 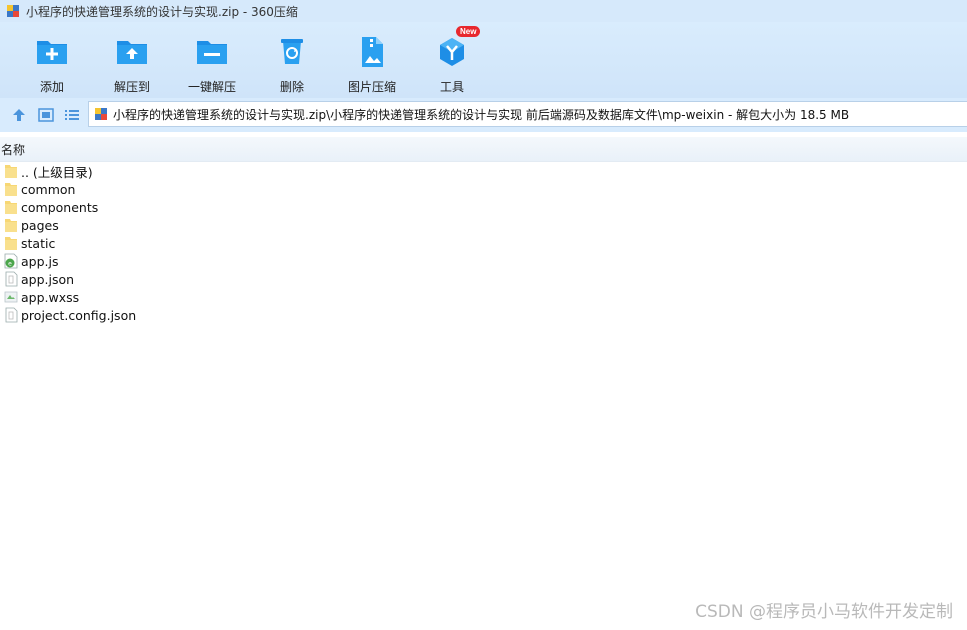 What do you see at coordinates (483, 149) in the screenshot?
I see `column-header: 名称` at bounding box center [483, 149].